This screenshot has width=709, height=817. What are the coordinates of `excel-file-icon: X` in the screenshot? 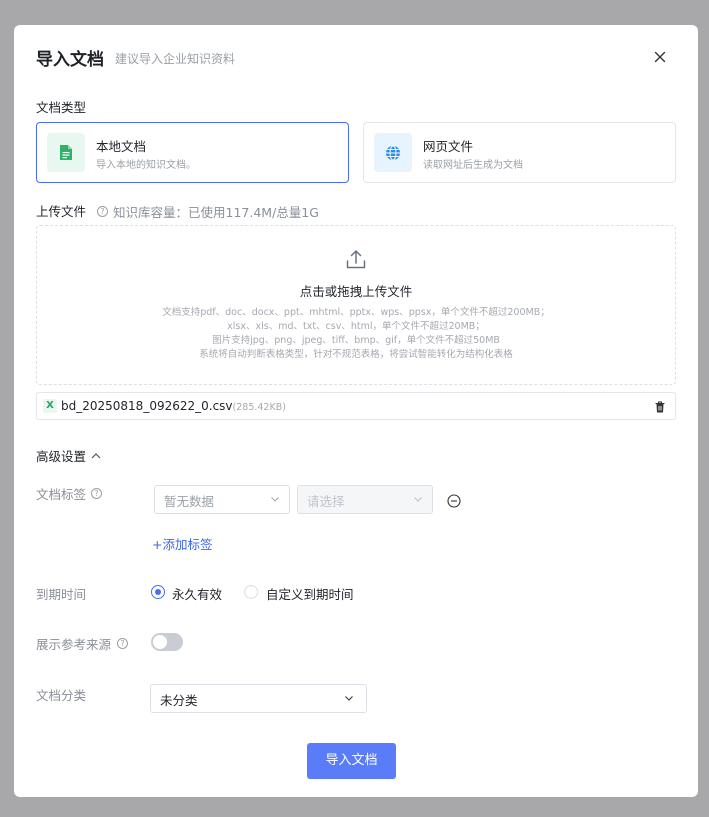 It's located at (50, 406).